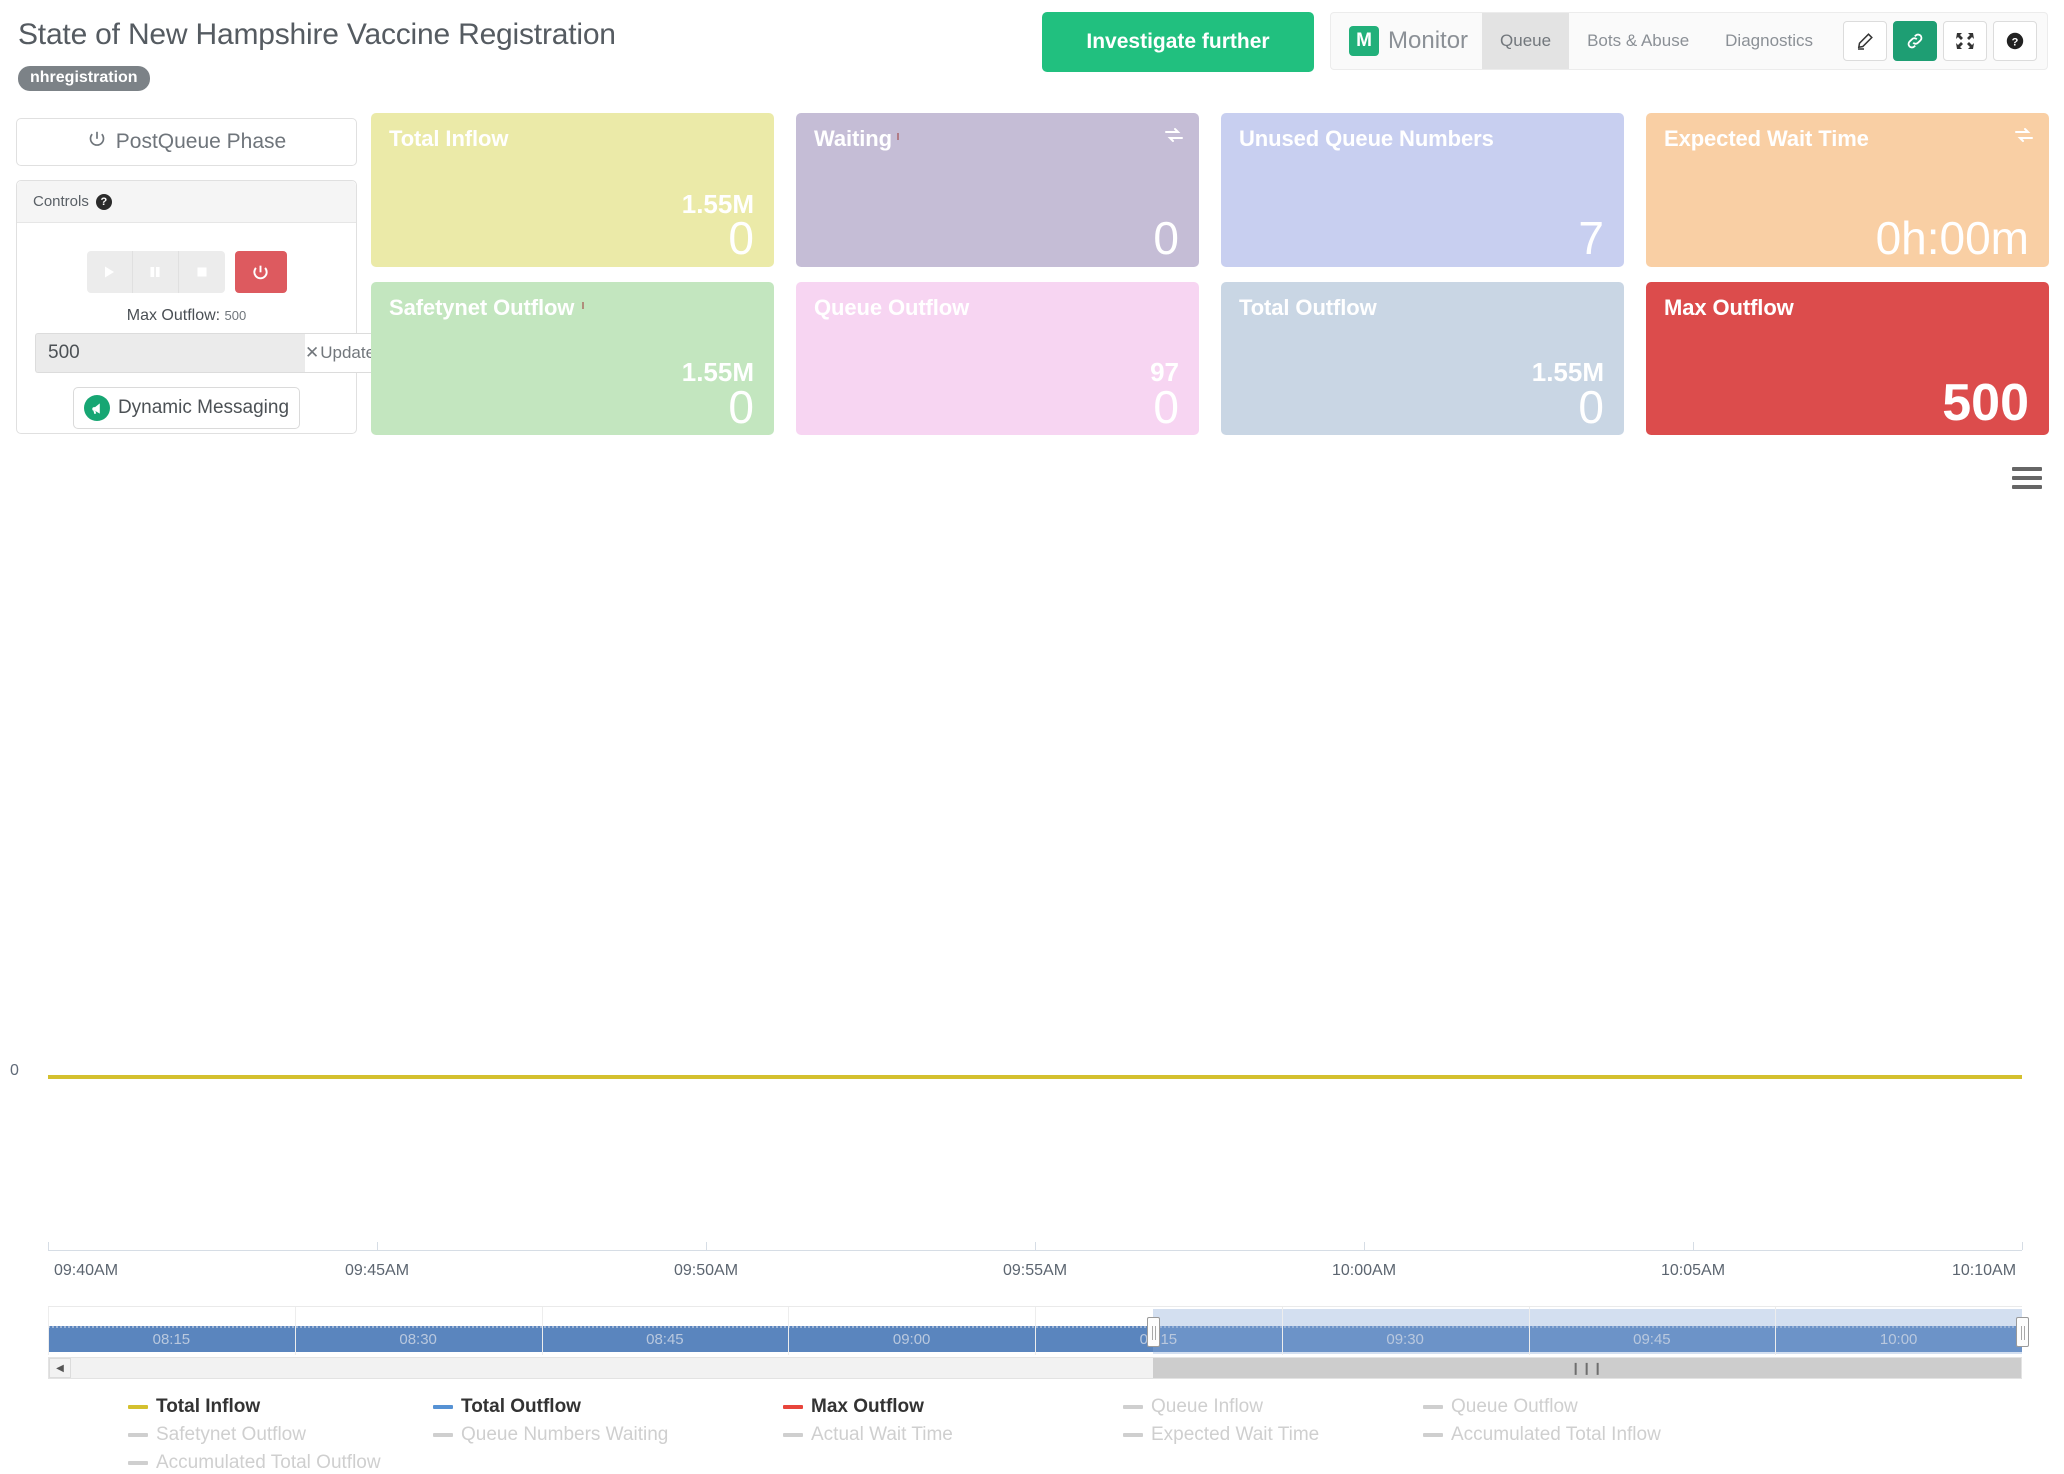 This screenshot has height=1474, width=2064. I want to click on power-button, so click(260, 272).